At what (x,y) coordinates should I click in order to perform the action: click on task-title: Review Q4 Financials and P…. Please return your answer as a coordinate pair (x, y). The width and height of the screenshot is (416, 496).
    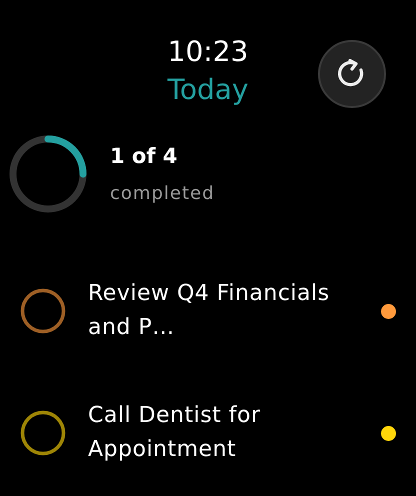
    Looking at the image, I should click on (218, 311).